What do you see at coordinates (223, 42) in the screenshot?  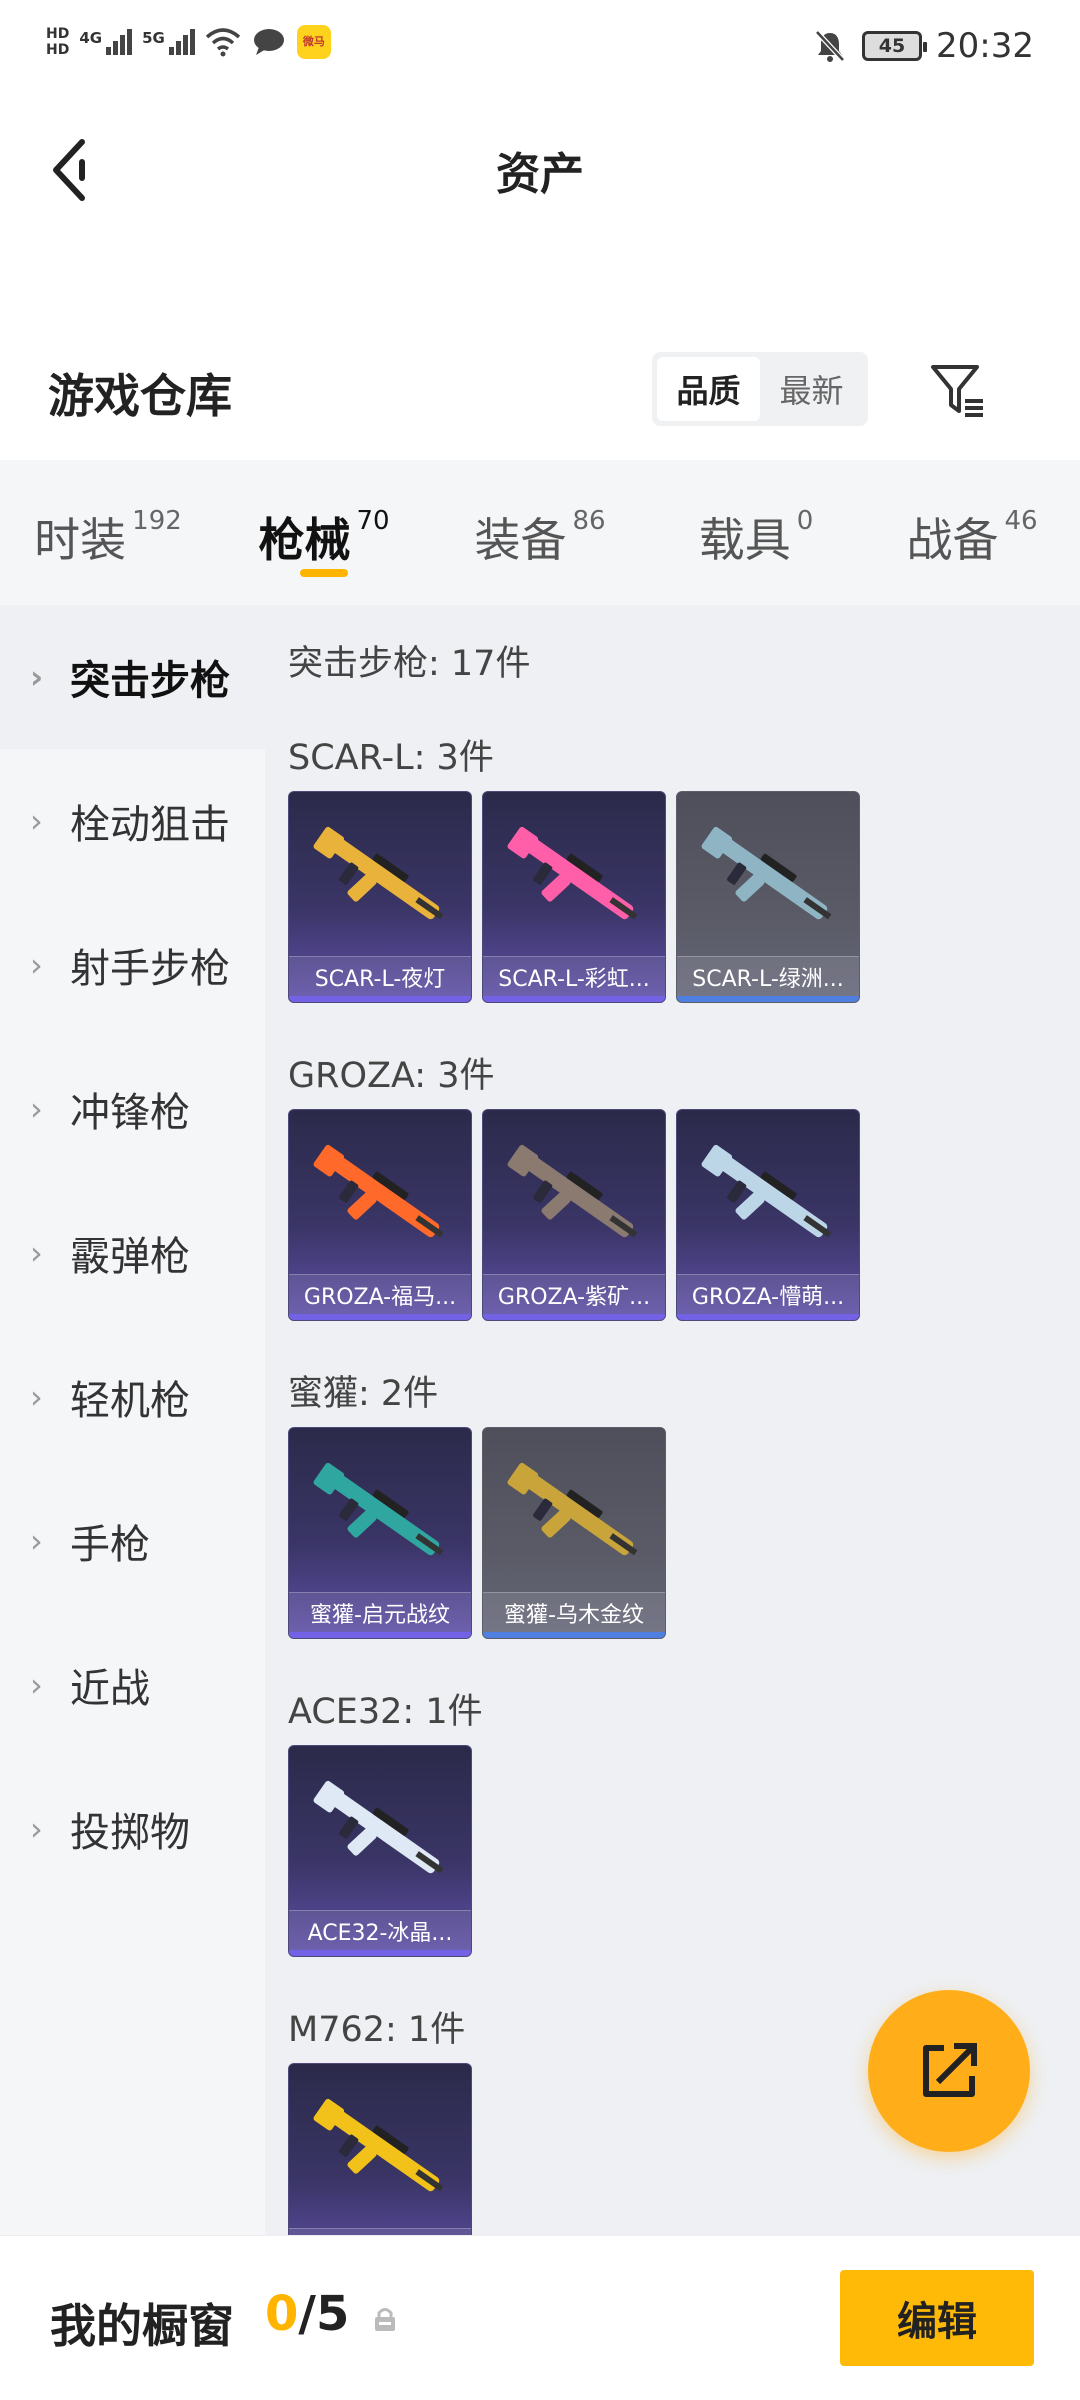 I see `wifi-icon` at bounding box center [223, 42].